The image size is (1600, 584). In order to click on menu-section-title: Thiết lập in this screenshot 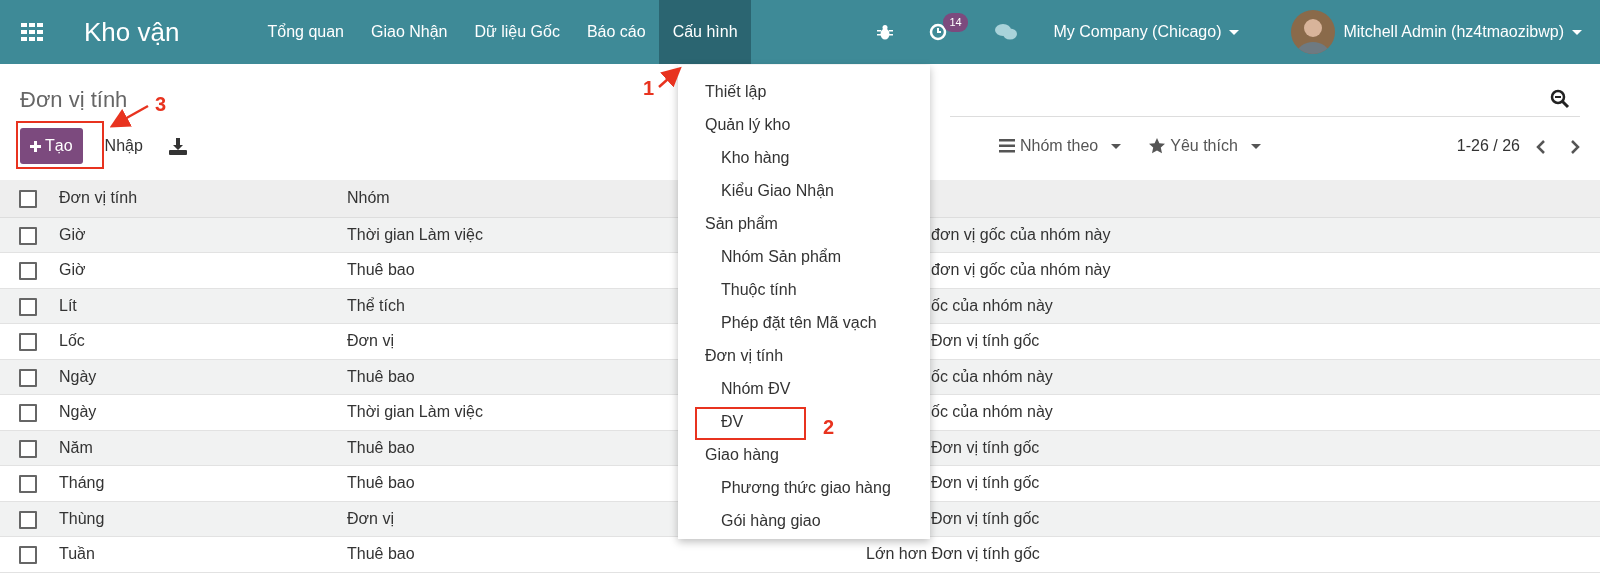, I will do `click(726, 91)`.